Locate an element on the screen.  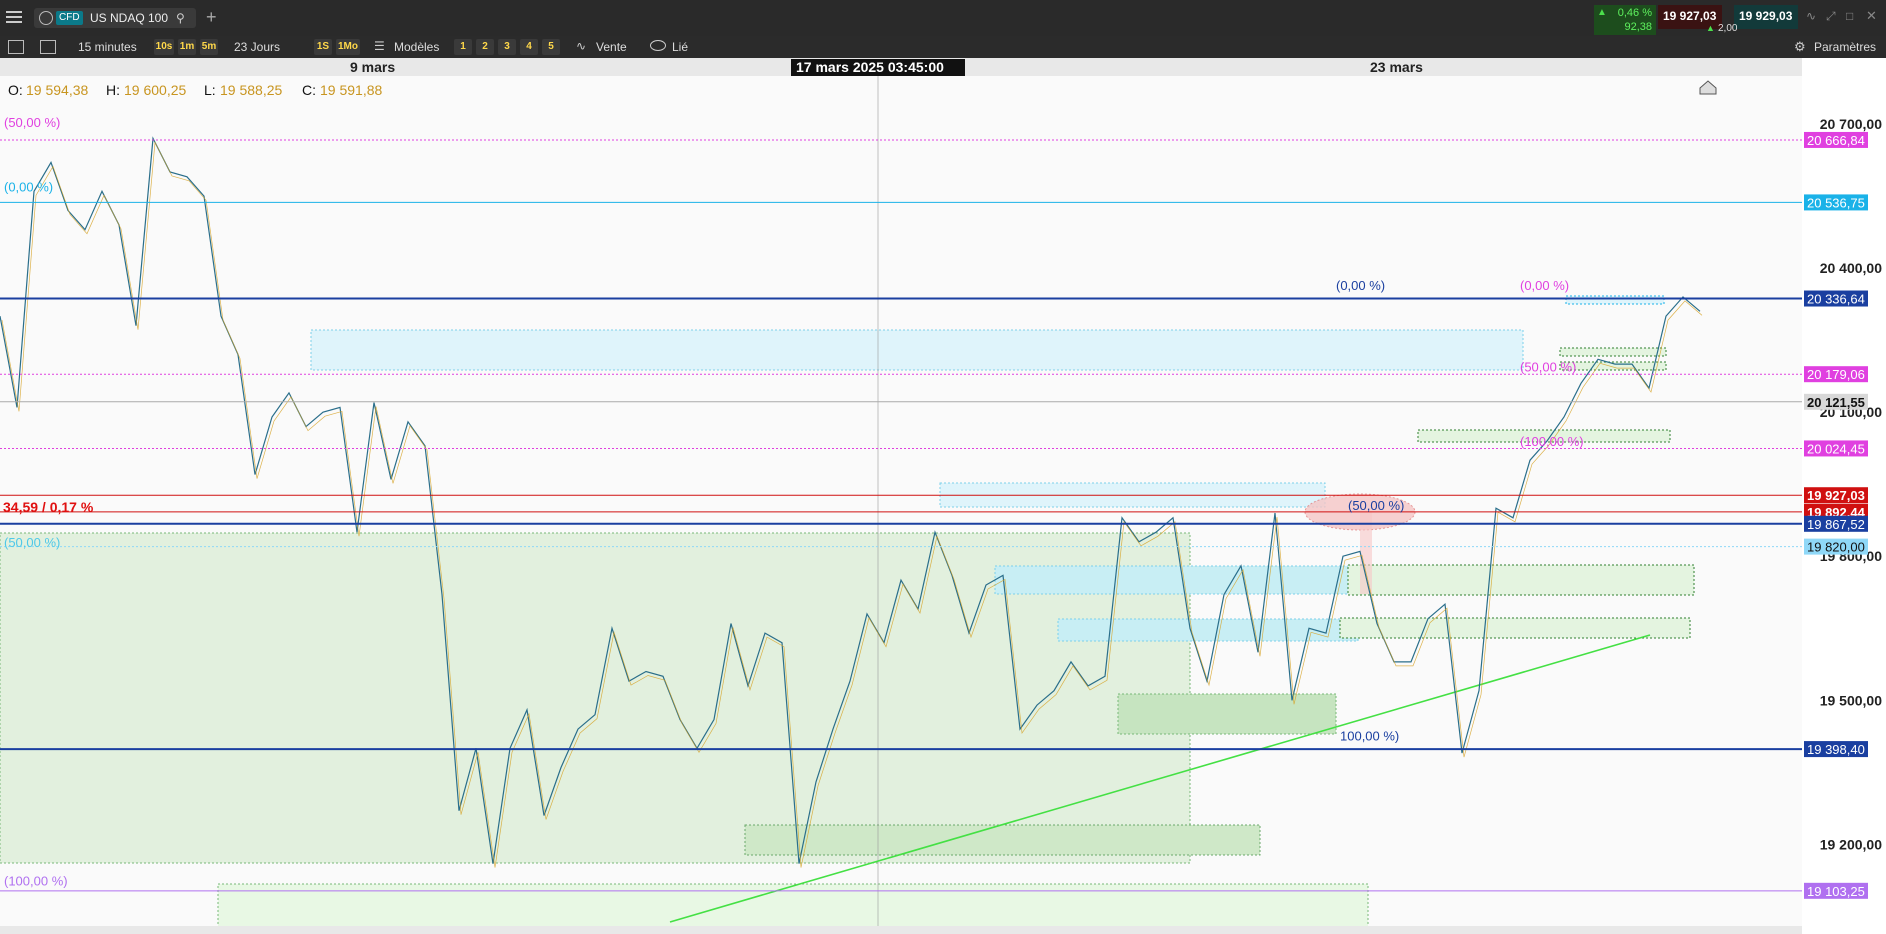
tf-1w-button: 1S is located at coordinates (323, 47).